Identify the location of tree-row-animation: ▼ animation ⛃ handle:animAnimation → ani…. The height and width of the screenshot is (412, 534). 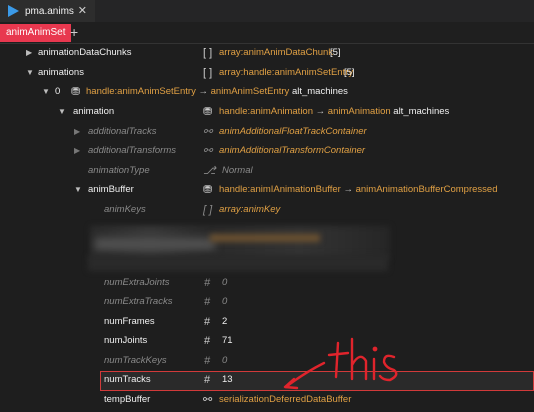
(267, 112).